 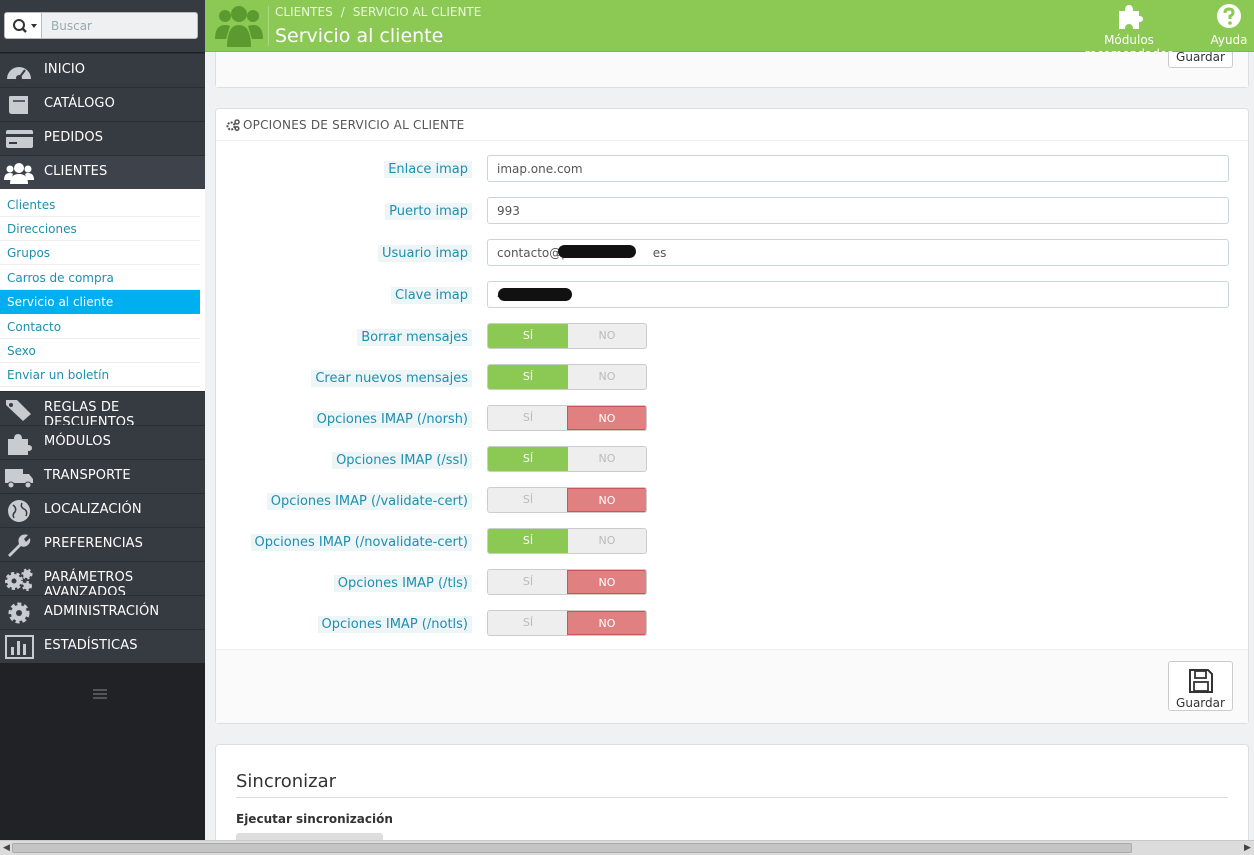 What do you see at coordinates (392, 419) in the screenshot?
I see `switch-label: Opciones IMAP (/norsh)` at bounding box center [392, 419].